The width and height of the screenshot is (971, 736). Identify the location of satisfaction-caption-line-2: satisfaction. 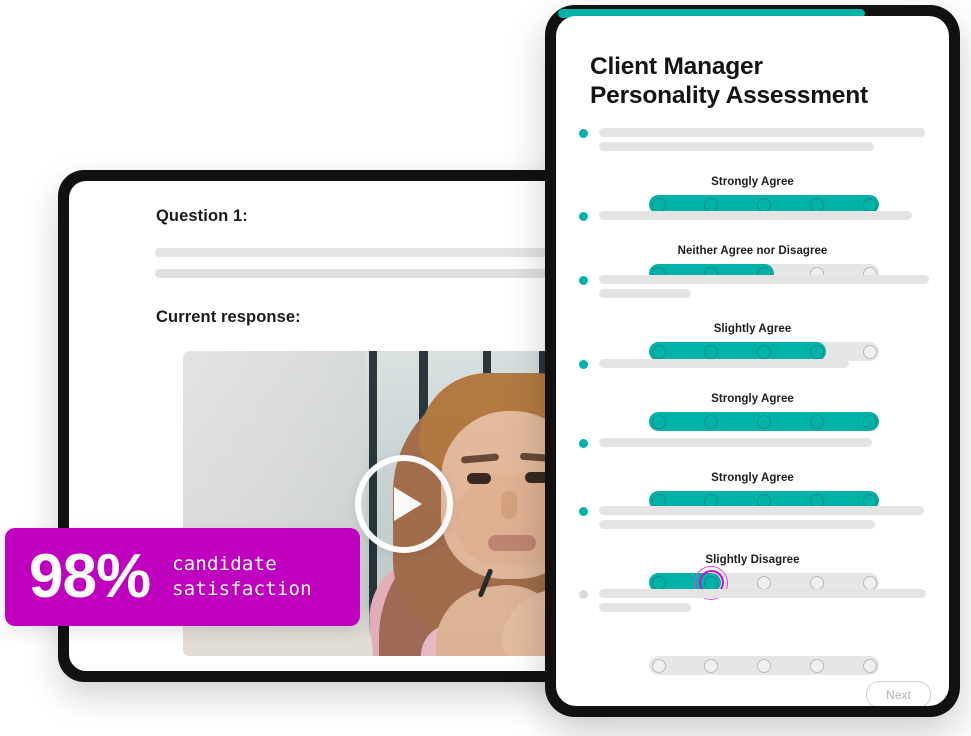
(242, 589).